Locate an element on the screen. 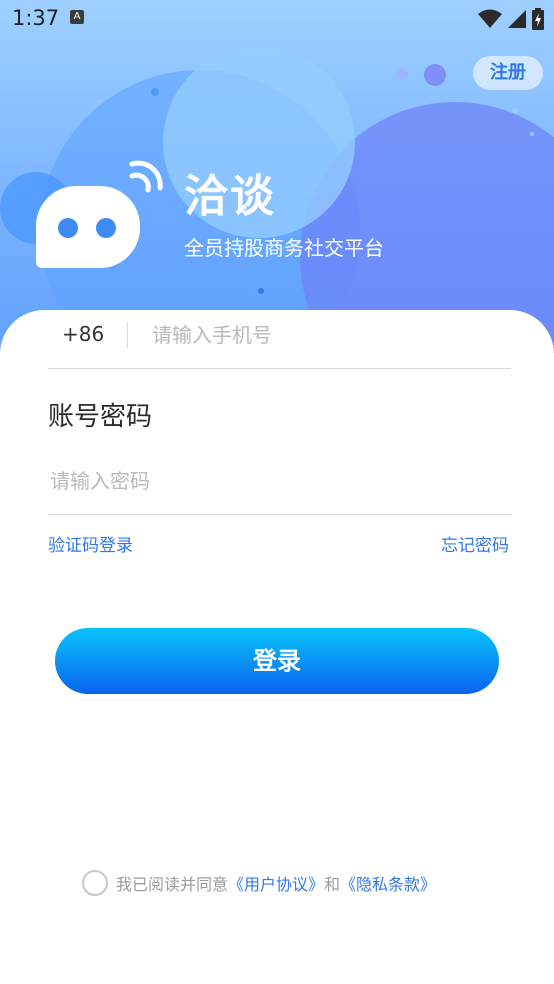  agreement-row: 我已阅读并同意 《用户协议》 和 《隐私条款》 is located at coordinates (259, 883).